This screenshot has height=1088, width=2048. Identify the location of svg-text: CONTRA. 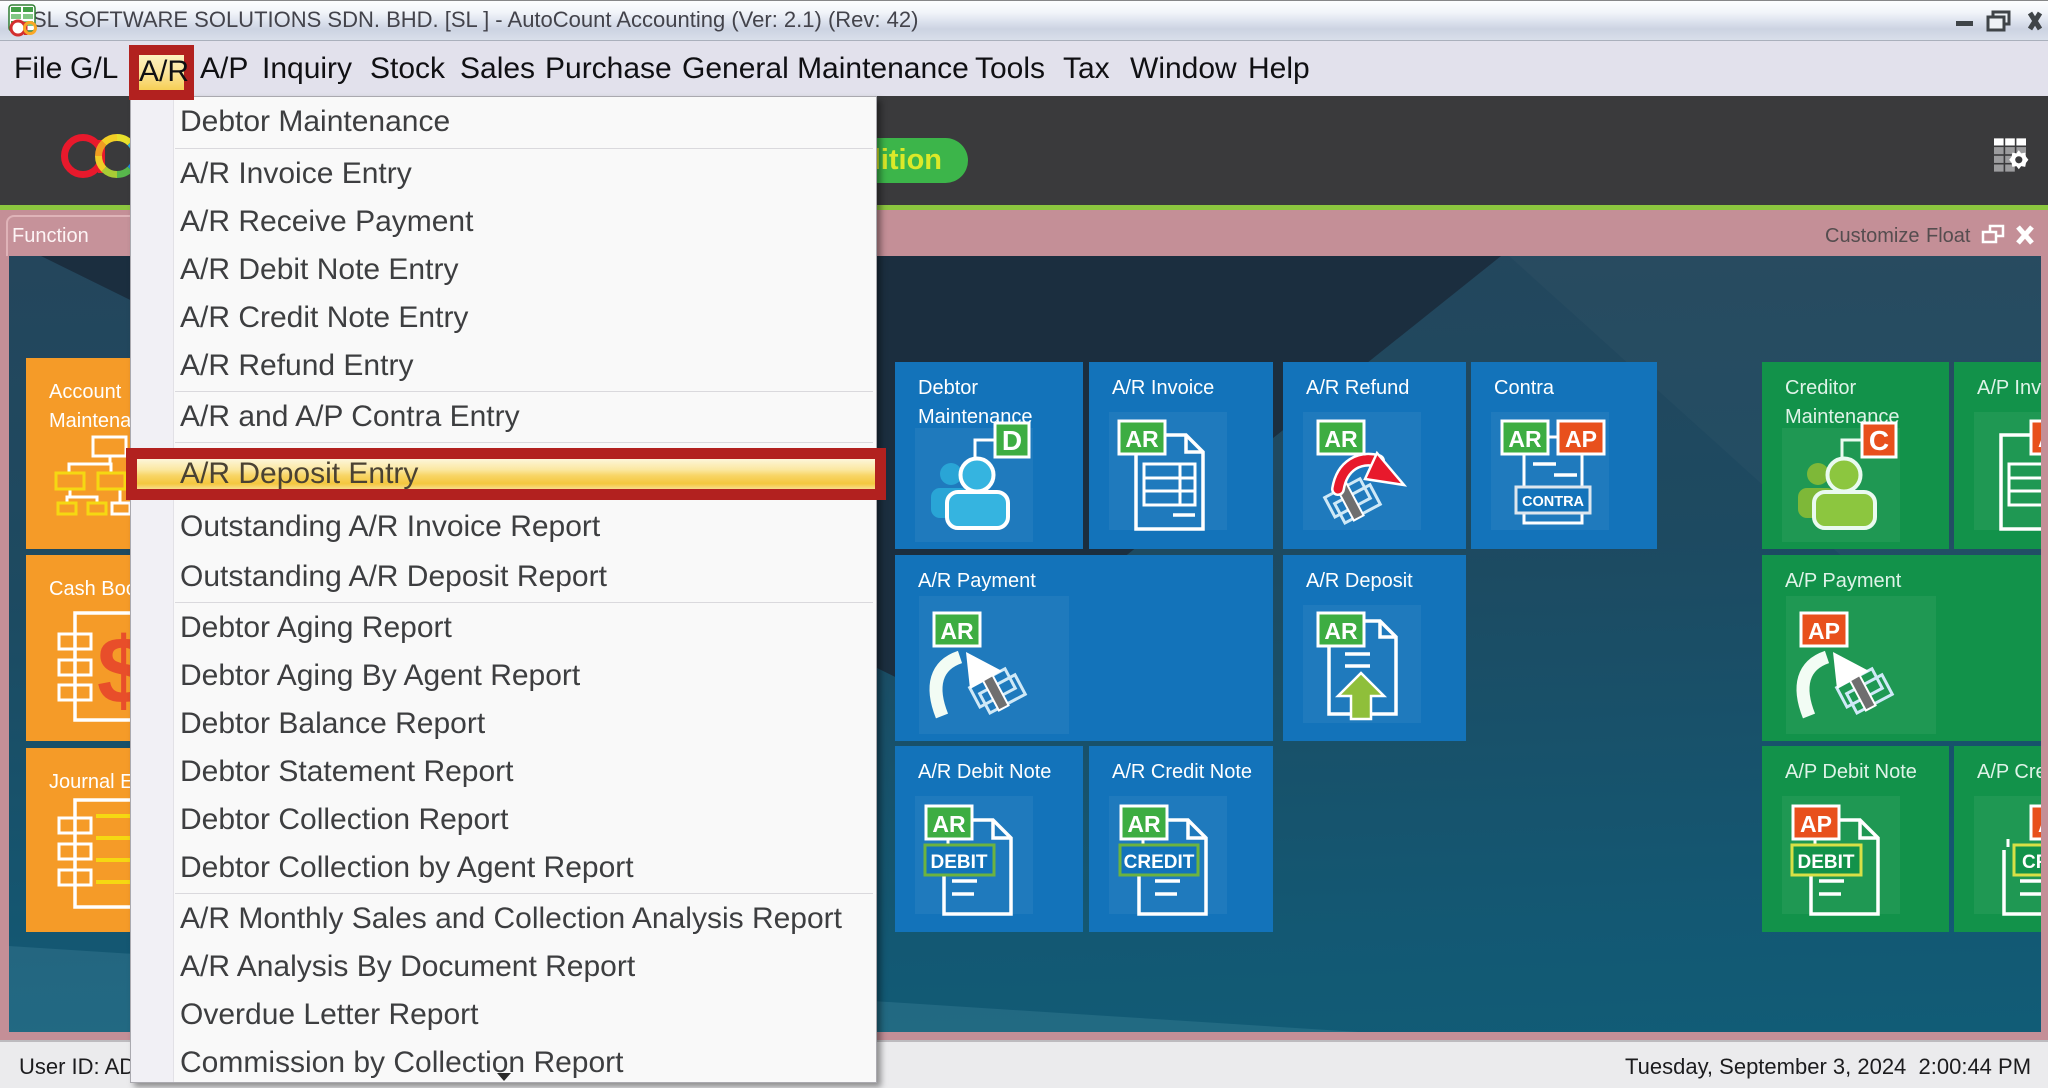
(1553, 502).